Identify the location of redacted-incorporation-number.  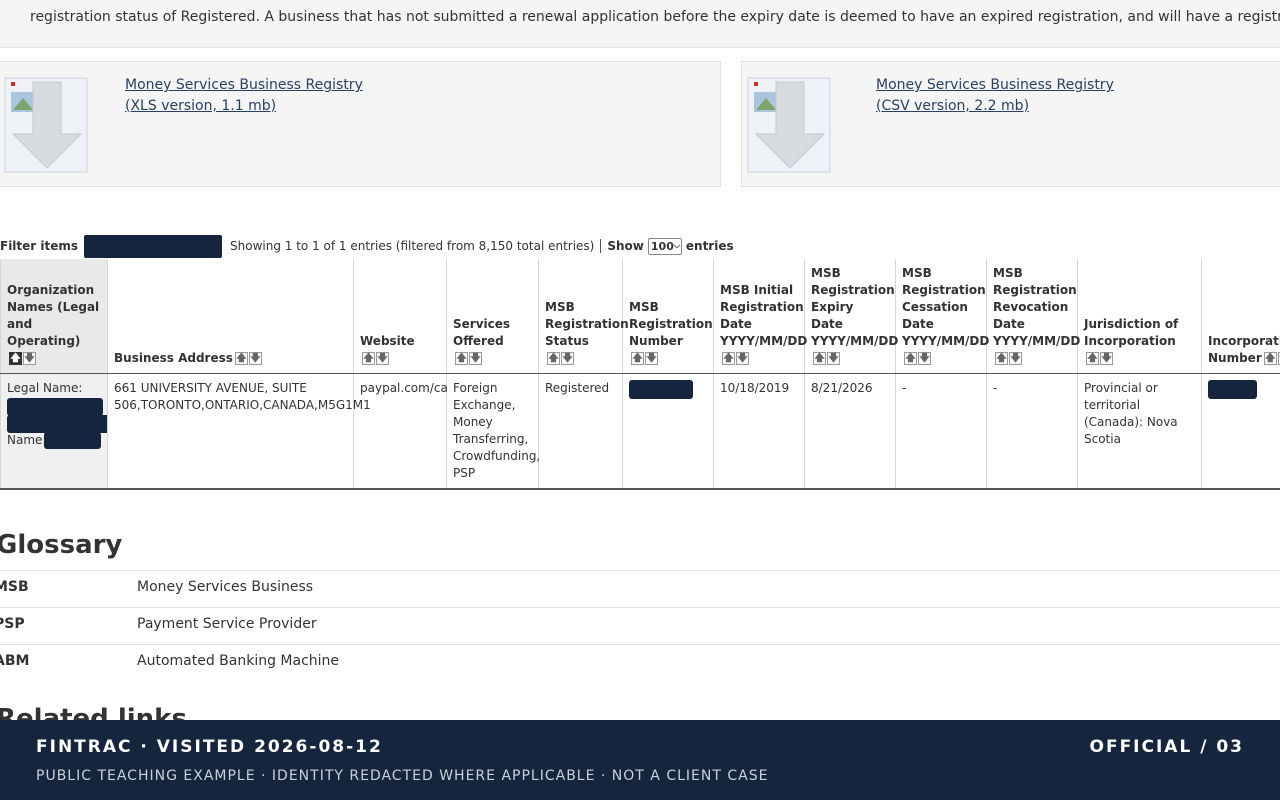
(1232, 389).